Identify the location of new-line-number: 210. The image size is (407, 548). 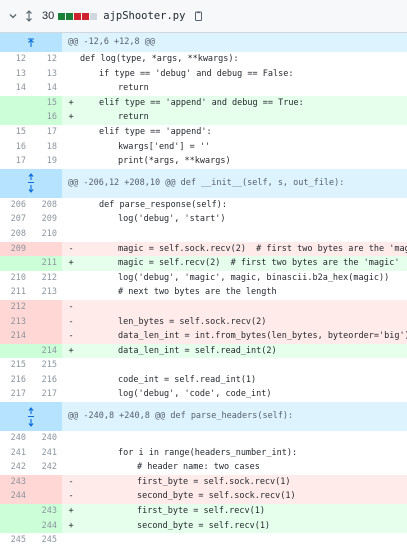
(46, 234).